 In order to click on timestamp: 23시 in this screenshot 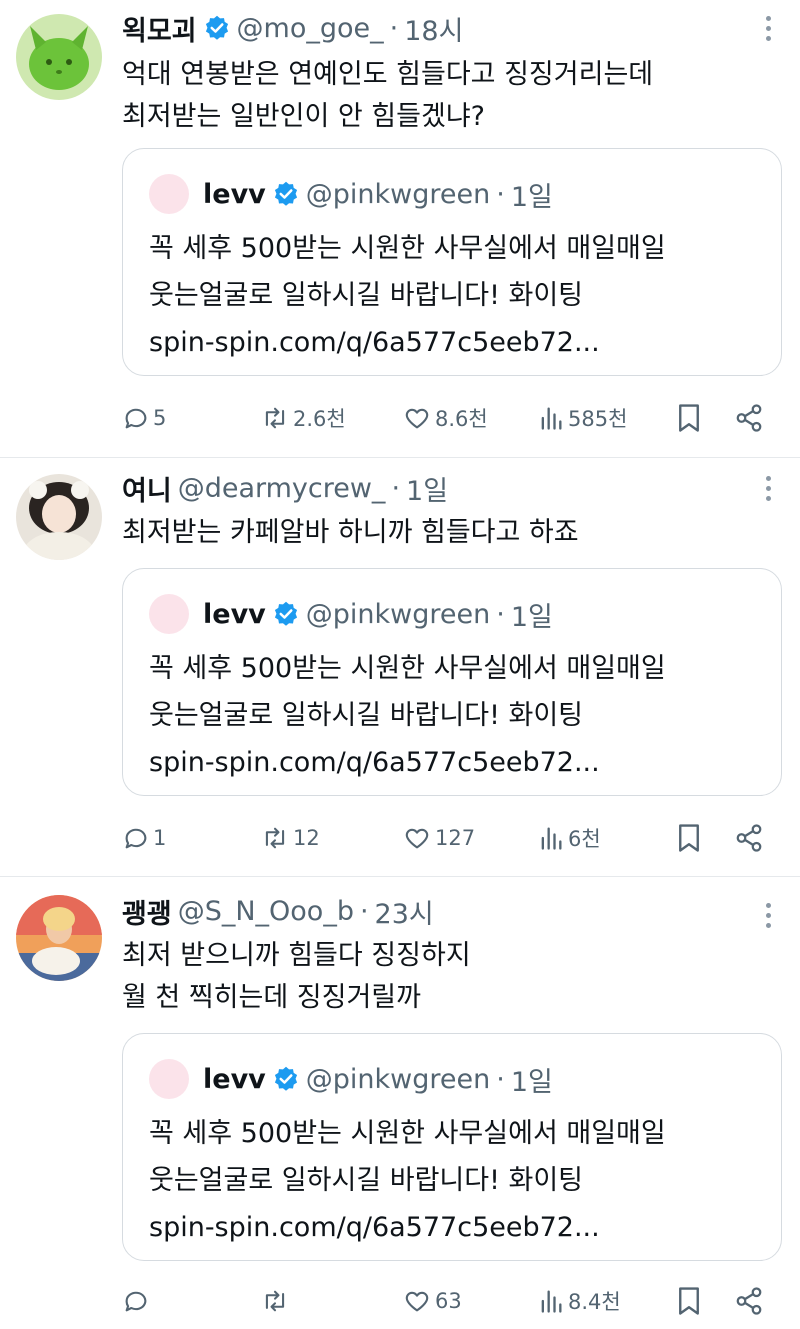, I will do `click(404, 911)`.